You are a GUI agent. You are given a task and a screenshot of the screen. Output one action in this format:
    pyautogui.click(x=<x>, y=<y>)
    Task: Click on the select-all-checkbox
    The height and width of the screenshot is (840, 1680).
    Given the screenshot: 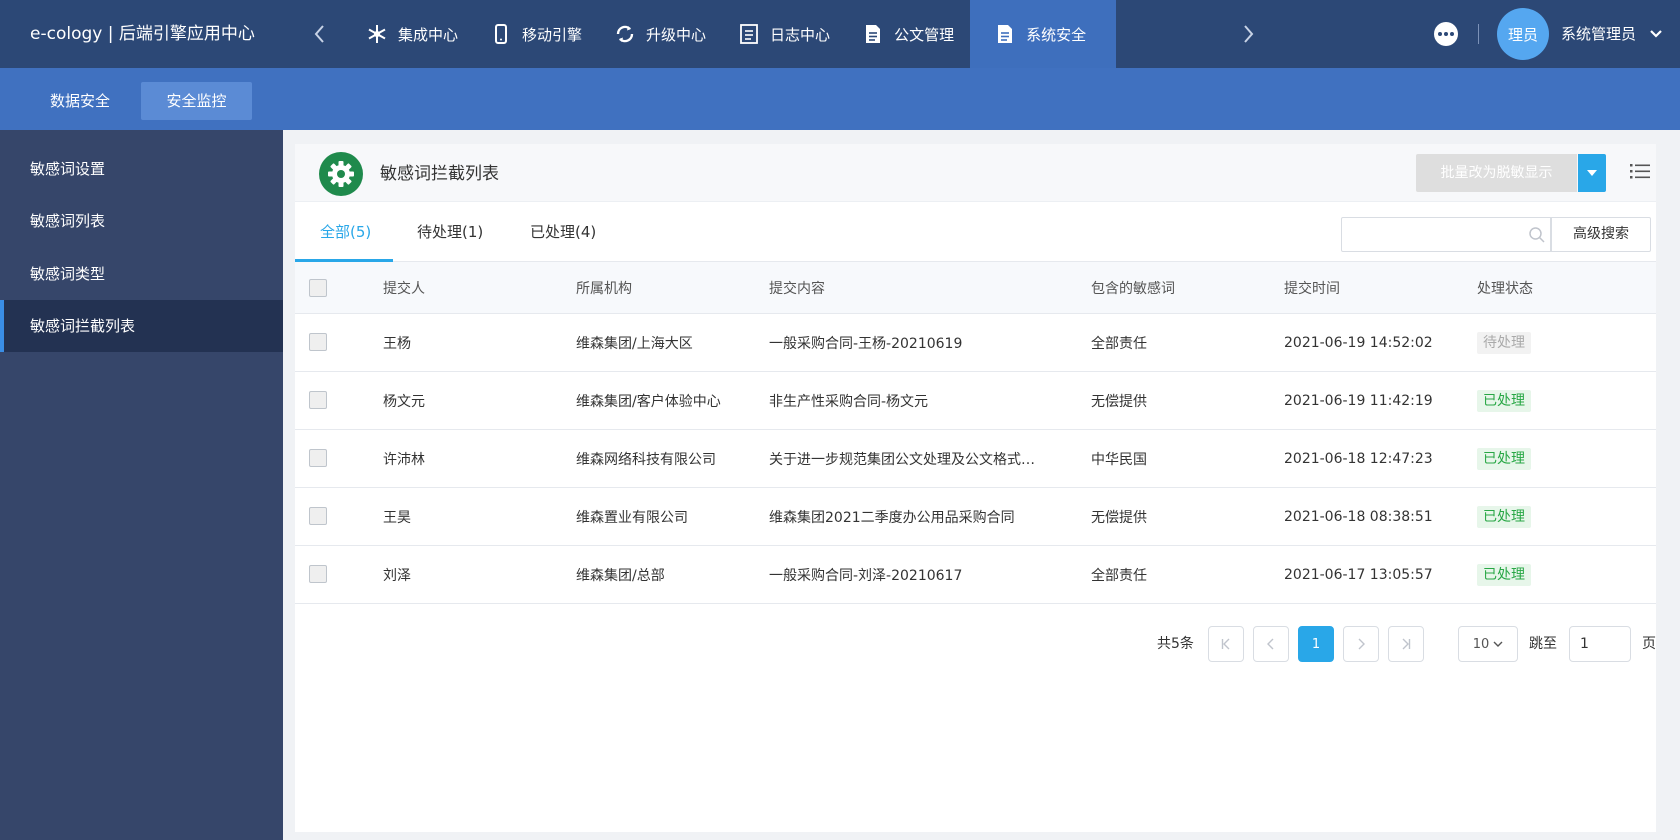 What is the action you would take?
    pyautogui.click(x=318, y=288)
    